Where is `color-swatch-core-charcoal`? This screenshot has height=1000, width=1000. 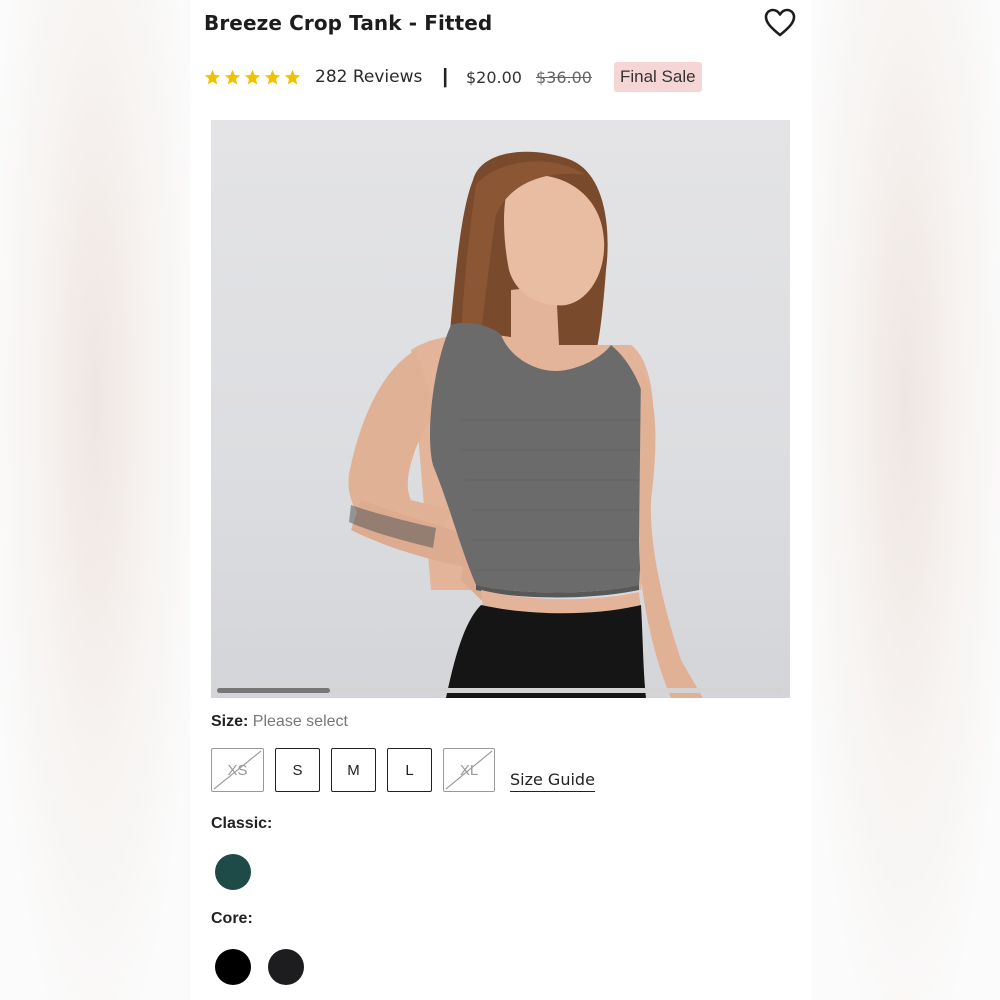 color-swatch-core-charcoal is located at coordinates (286, 967).